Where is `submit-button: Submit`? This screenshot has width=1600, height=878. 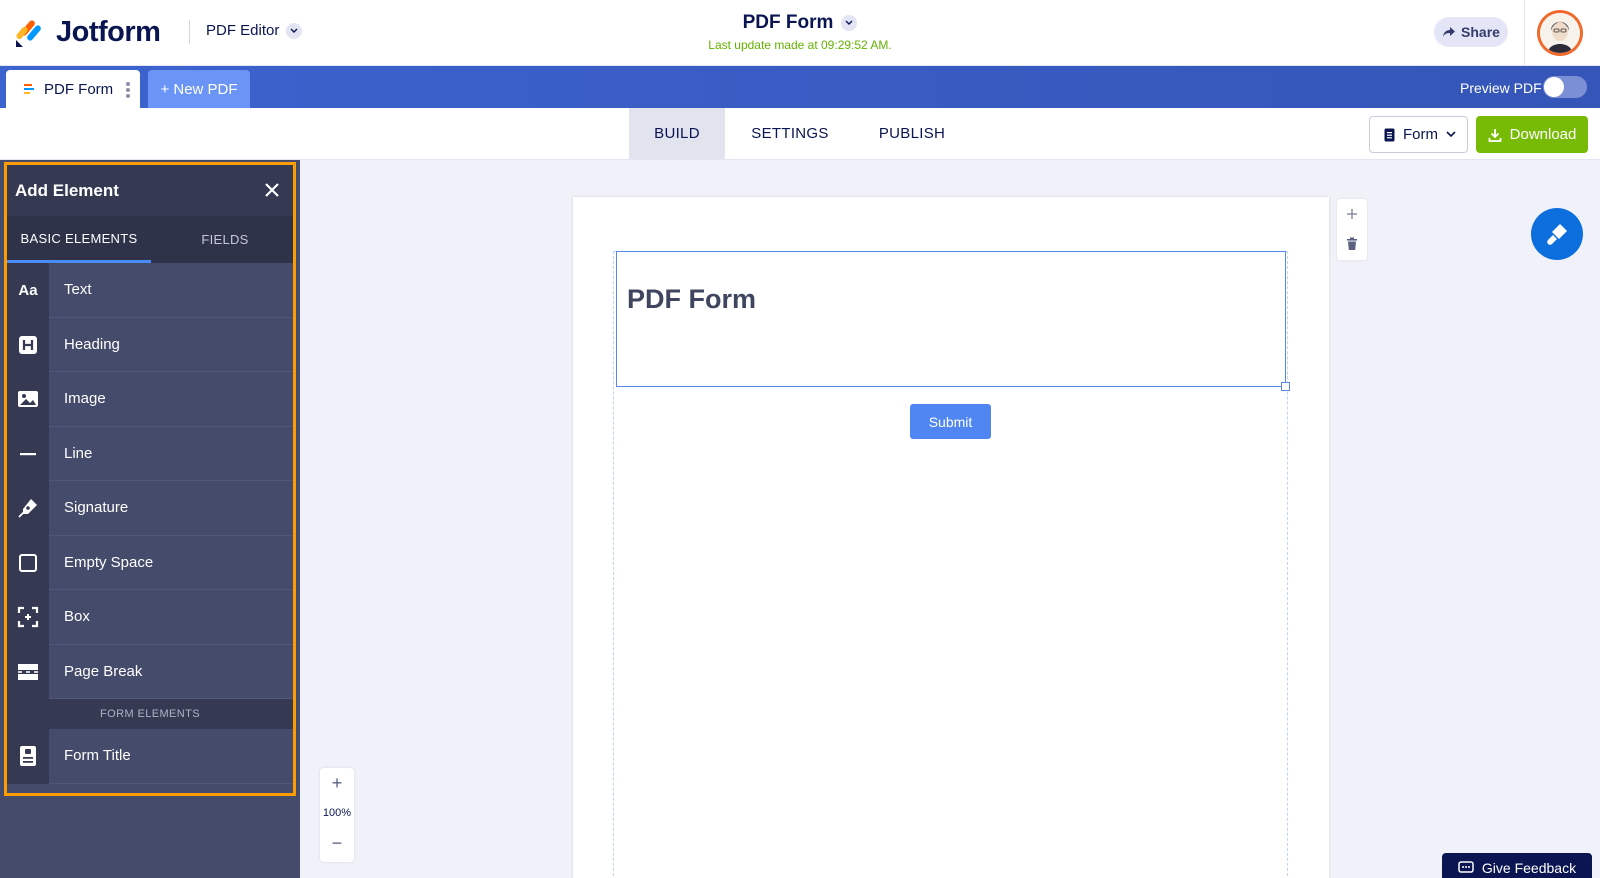 submit-button: Submit is located at coordinates (950, 421).